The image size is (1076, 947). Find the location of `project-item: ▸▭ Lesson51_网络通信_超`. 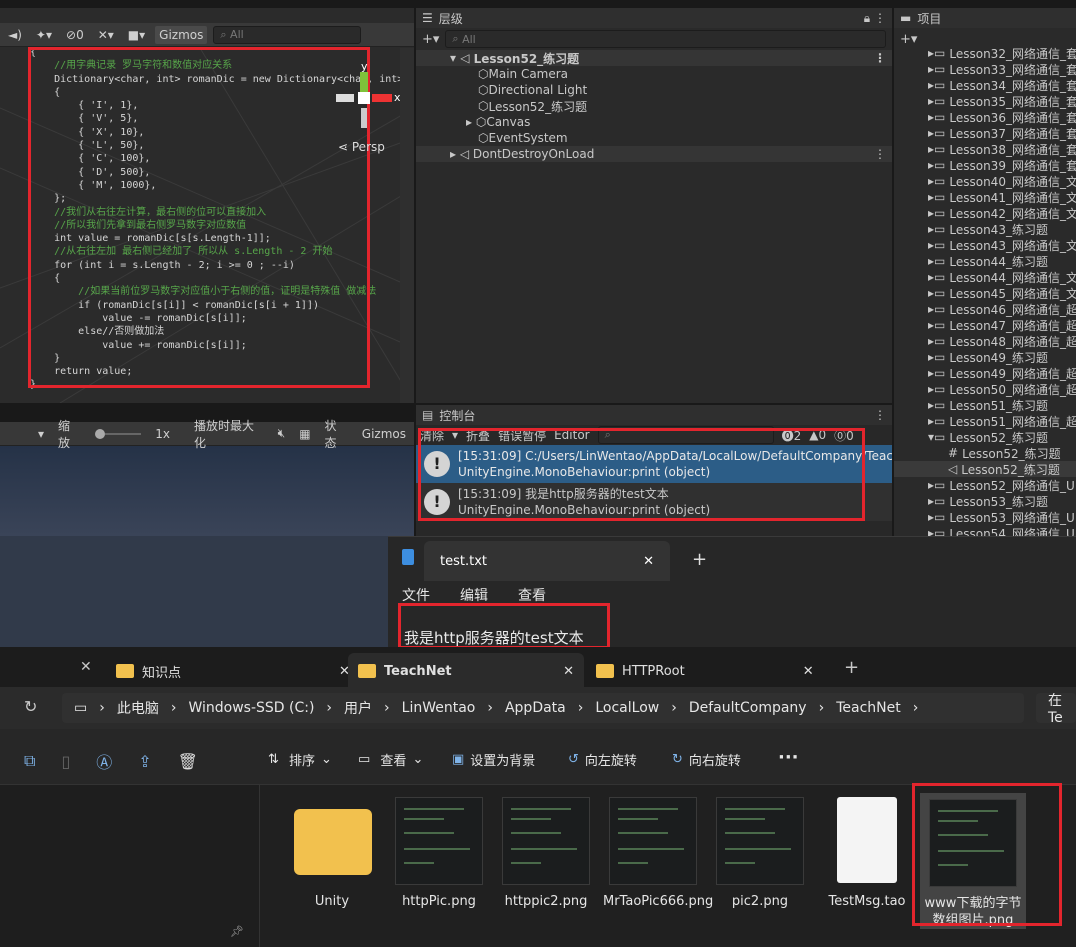

project-item: ▸▭ Lesson51_网络通信_超 is located at coordinates (985, 421).